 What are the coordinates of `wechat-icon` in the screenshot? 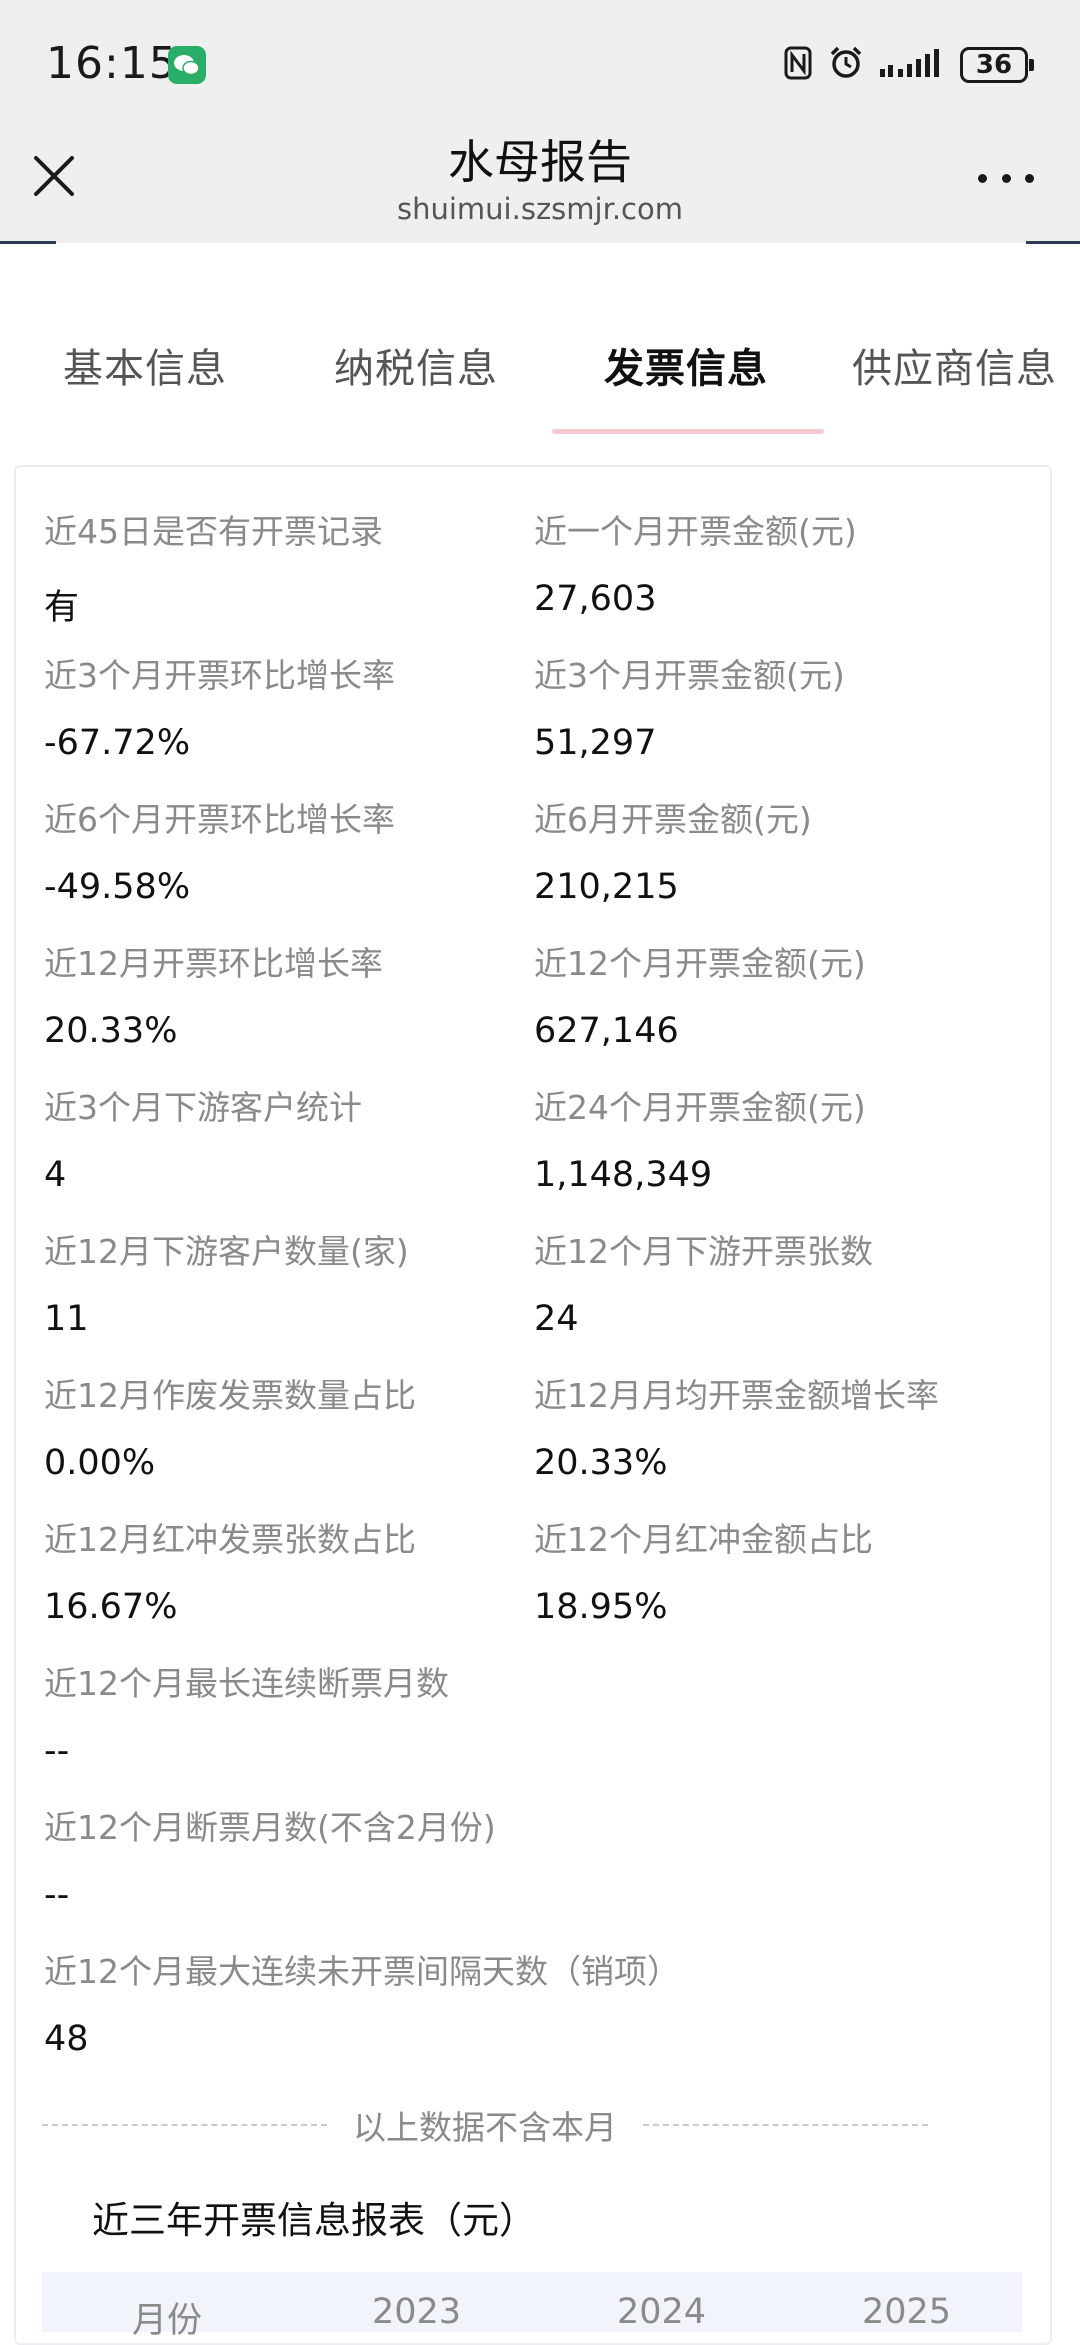 It's located at (187, 65).